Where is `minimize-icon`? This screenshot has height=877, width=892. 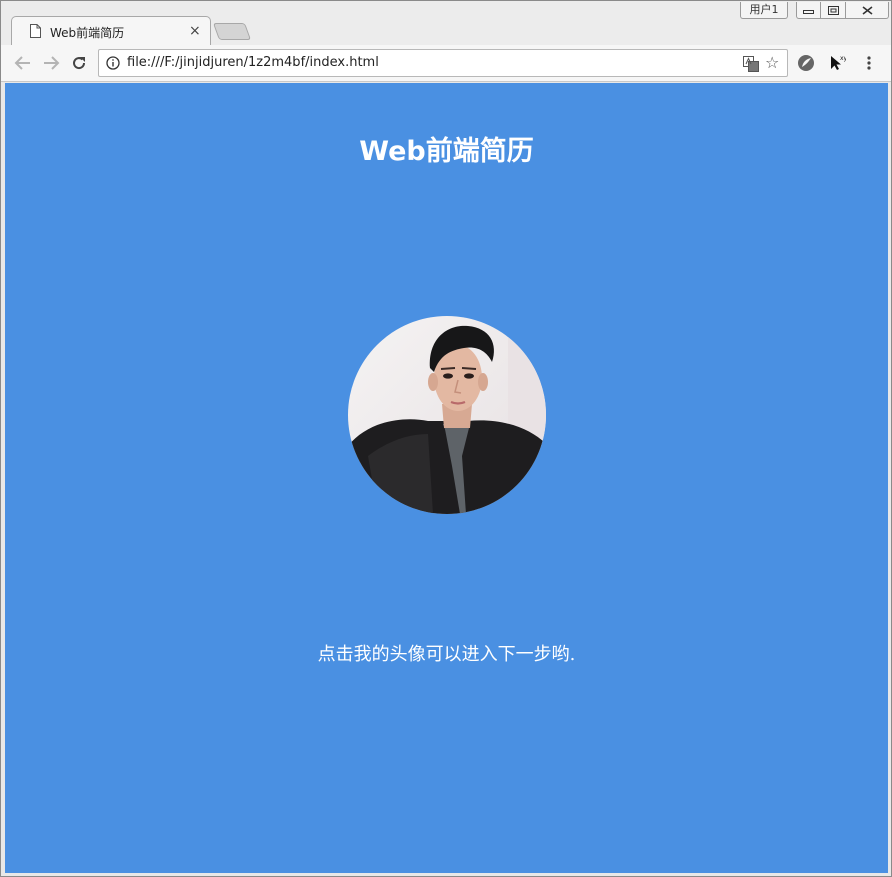 minimize-icon is located at coordinates (808, 12).